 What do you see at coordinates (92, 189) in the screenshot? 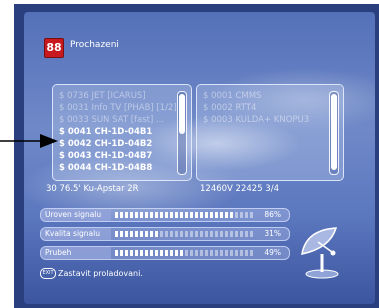
I see `satellite-info: 30 76.5' Ku-Apstar 2R` at bounding box center [92, 189].